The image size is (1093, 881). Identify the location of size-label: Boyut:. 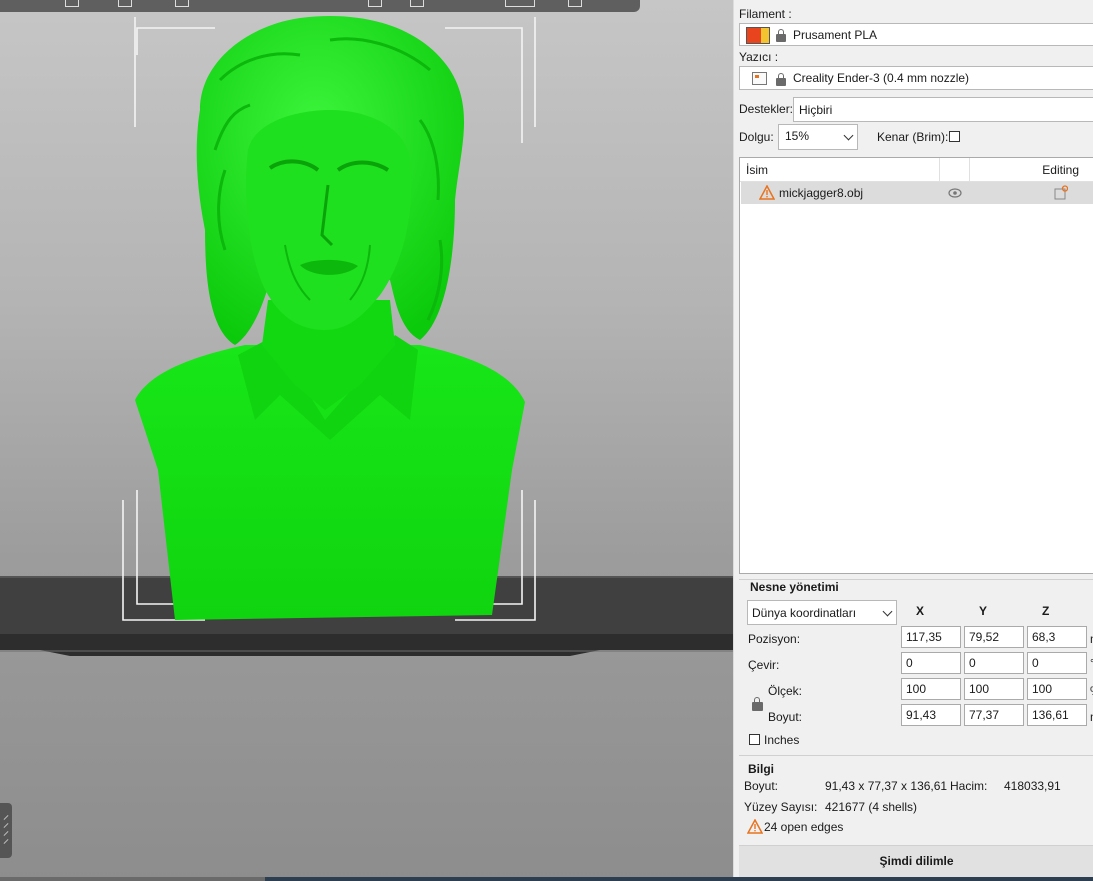
(785, 717).